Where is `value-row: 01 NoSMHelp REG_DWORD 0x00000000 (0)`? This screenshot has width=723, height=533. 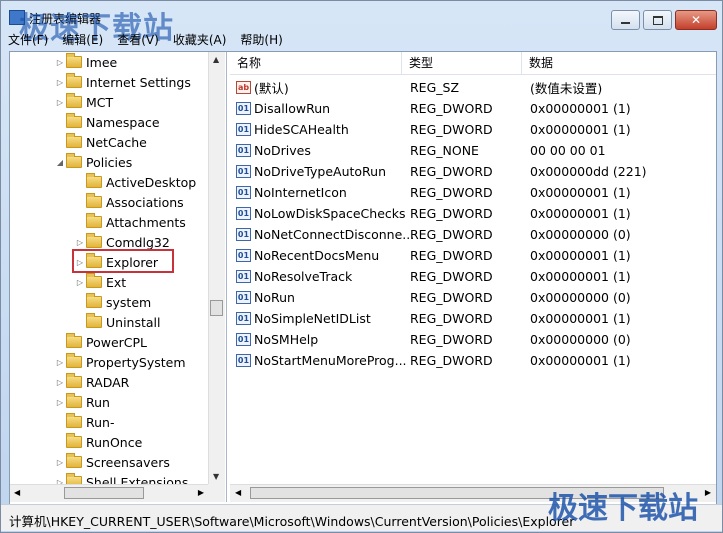 value-row: 01 NoSMHelp REG_DWORD 0x00000000 (0) is located at coordinates (473, 339).